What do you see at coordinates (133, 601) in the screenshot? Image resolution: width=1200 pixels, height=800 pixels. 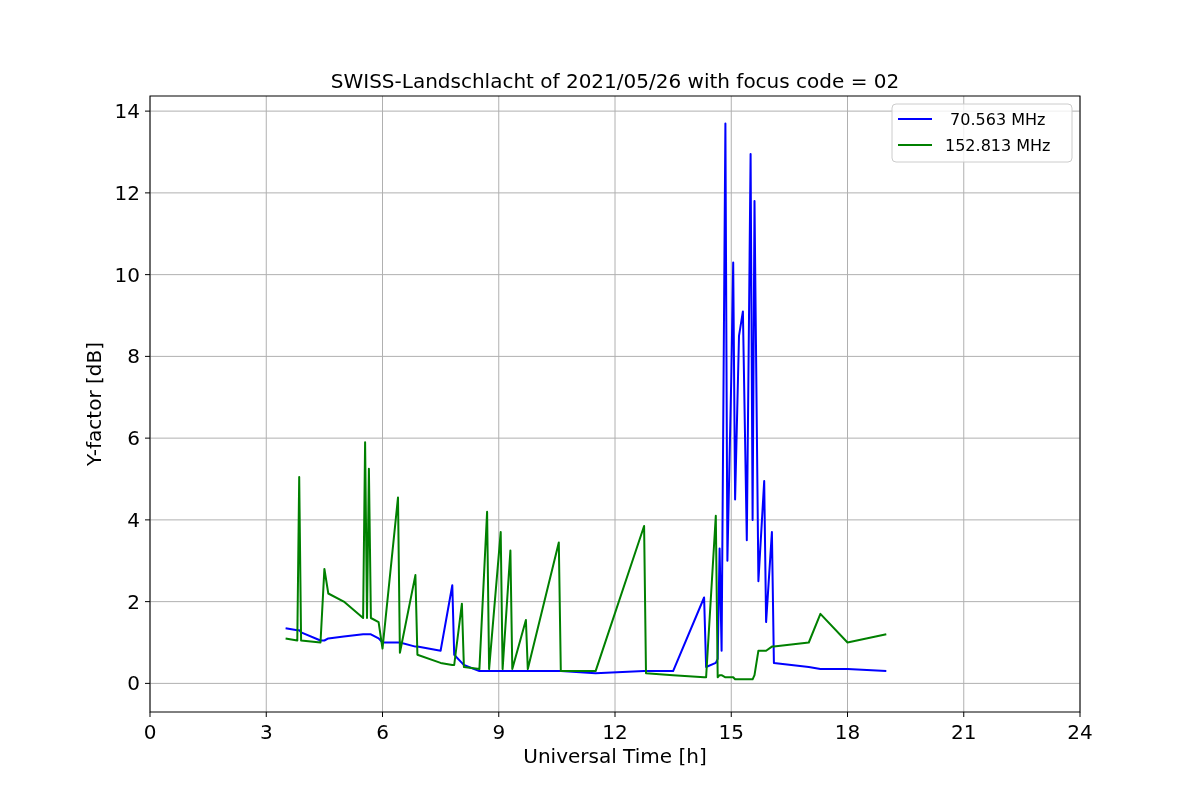 I see `y-tick-label: 2` at bounding box center [133, 601].